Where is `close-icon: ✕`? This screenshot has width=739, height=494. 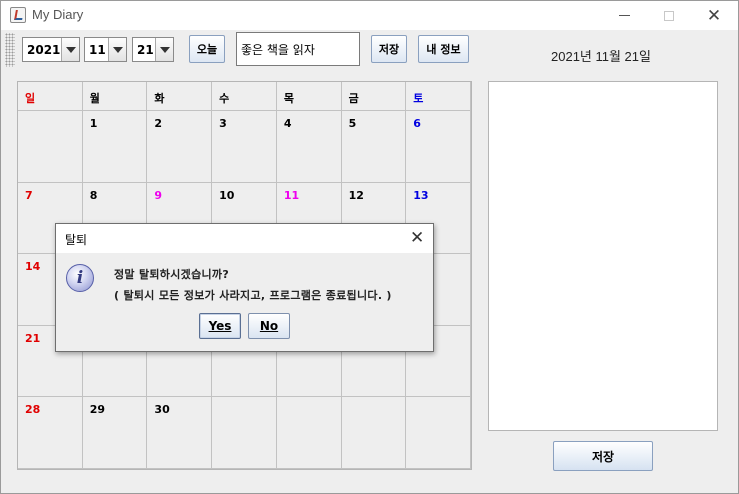 close-icon: ✕ is located at coordinates (714, 15).